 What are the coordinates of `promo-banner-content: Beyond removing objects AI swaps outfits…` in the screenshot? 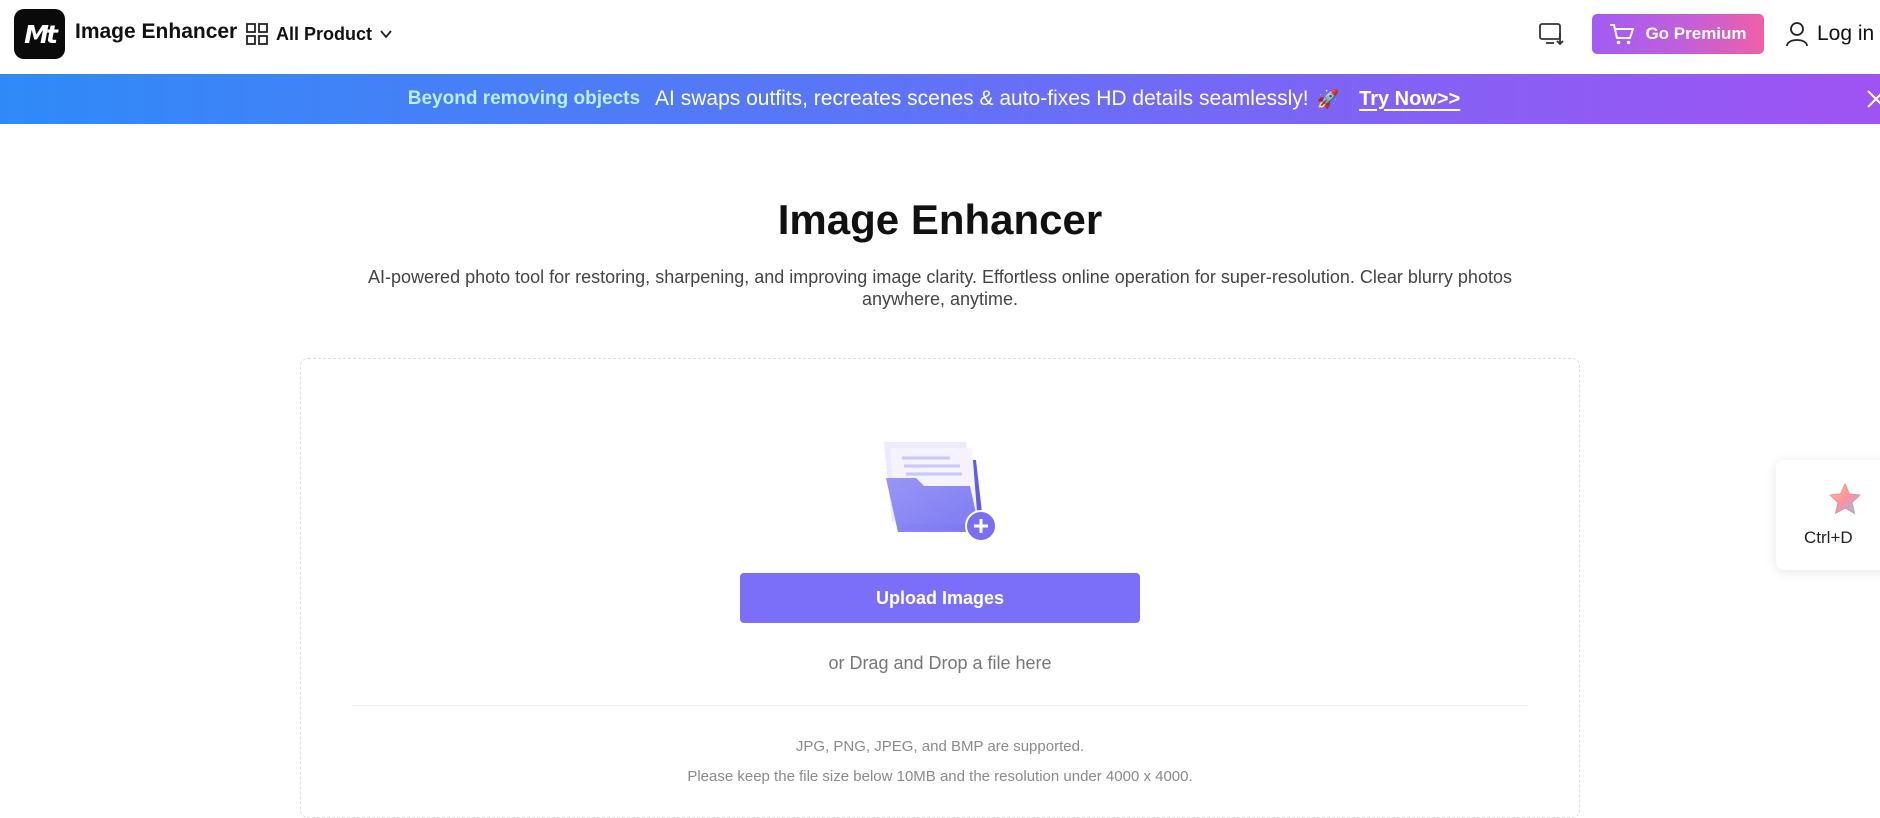 It's located at (934, 99).